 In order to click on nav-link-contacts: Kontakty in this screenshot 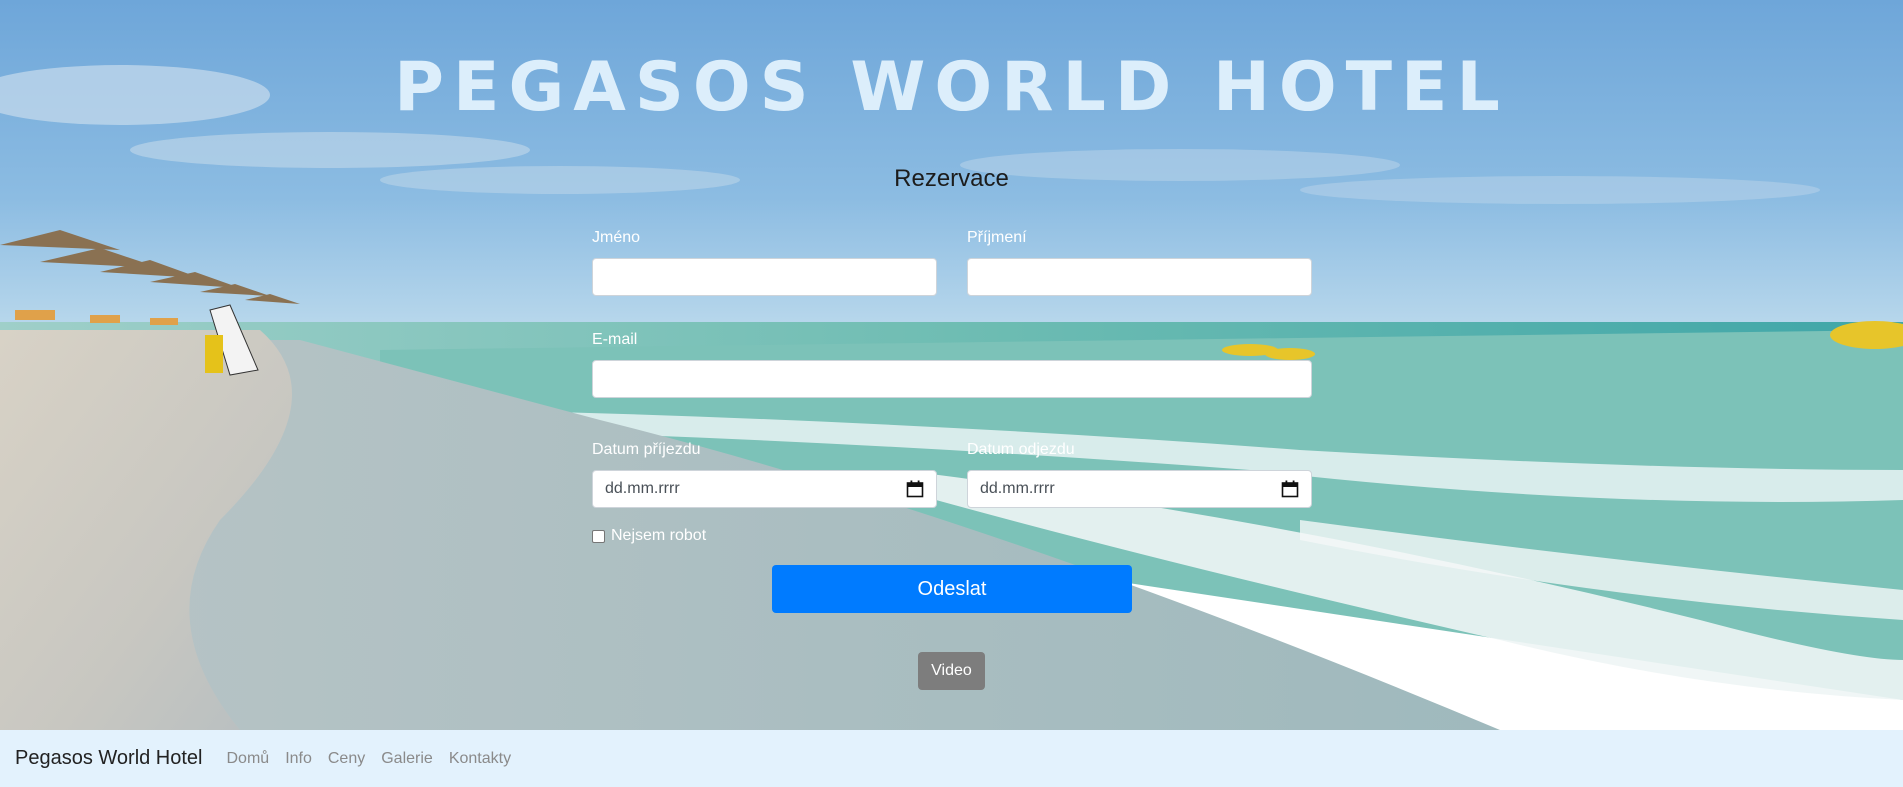, I will do `click(480, 759)`.